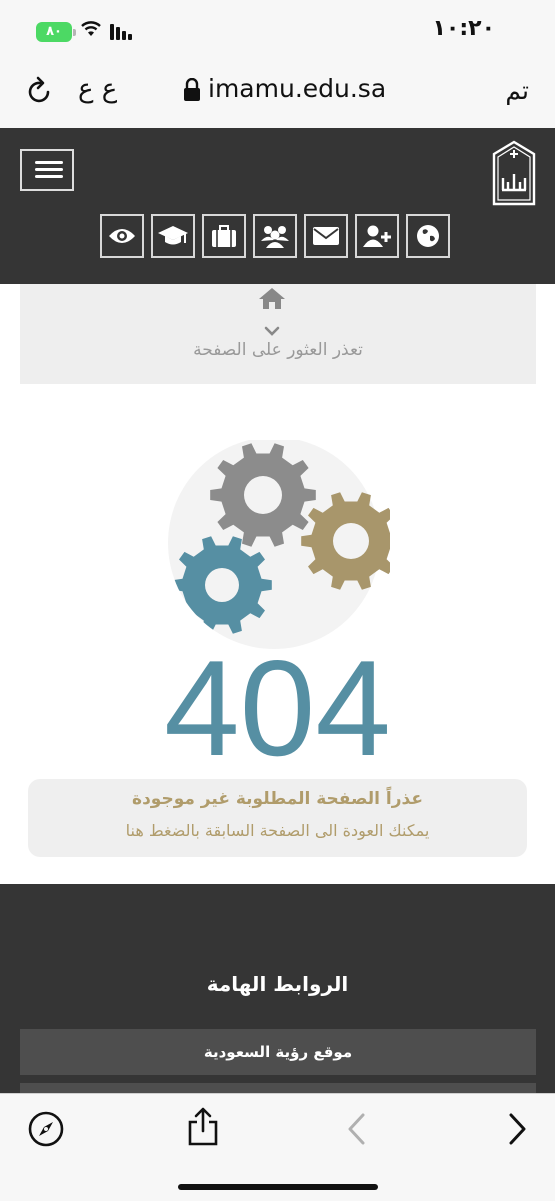 This screenshot has width=555, height=1201. Describe the element at coordinates (40, 91) in the screenshot. I see `reload-icon` at that location.